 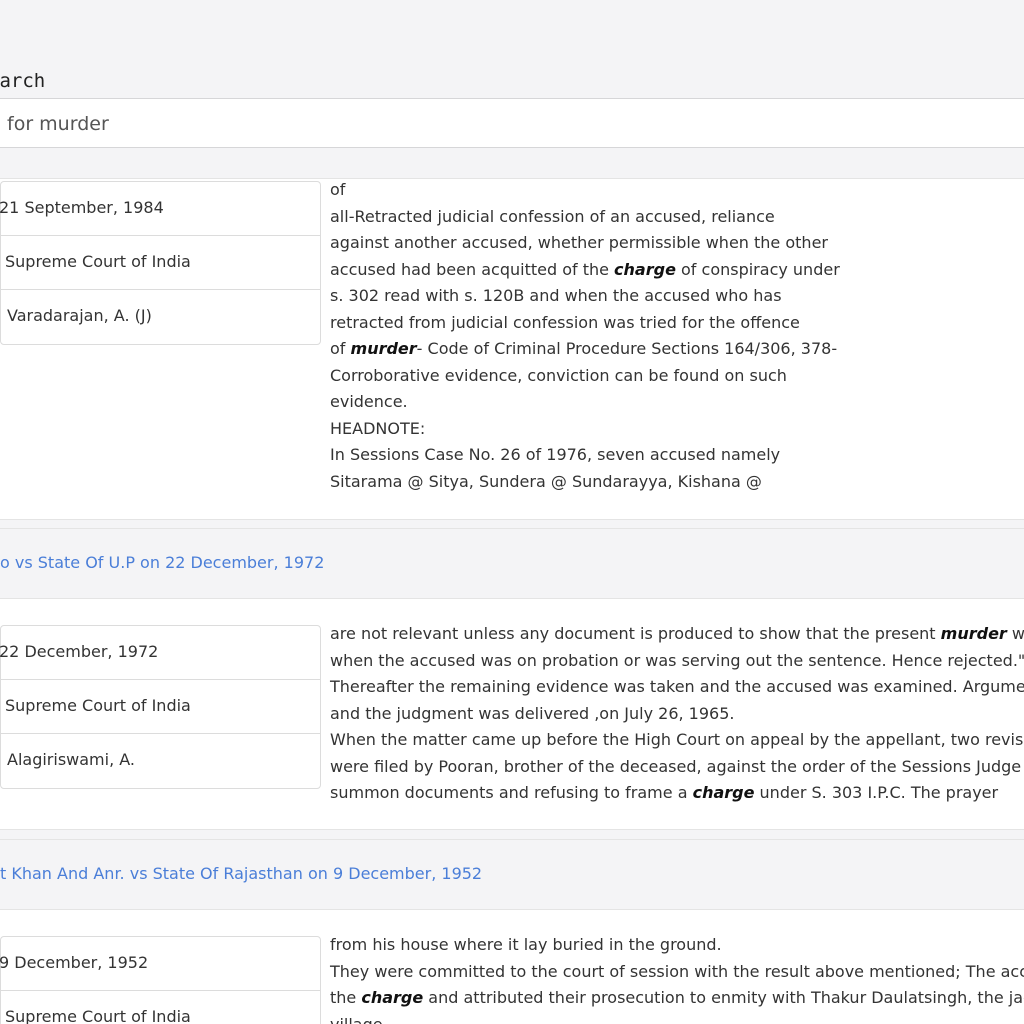 I want to click on meta-date: 9 December, 1952, so click(x=74, y=962).